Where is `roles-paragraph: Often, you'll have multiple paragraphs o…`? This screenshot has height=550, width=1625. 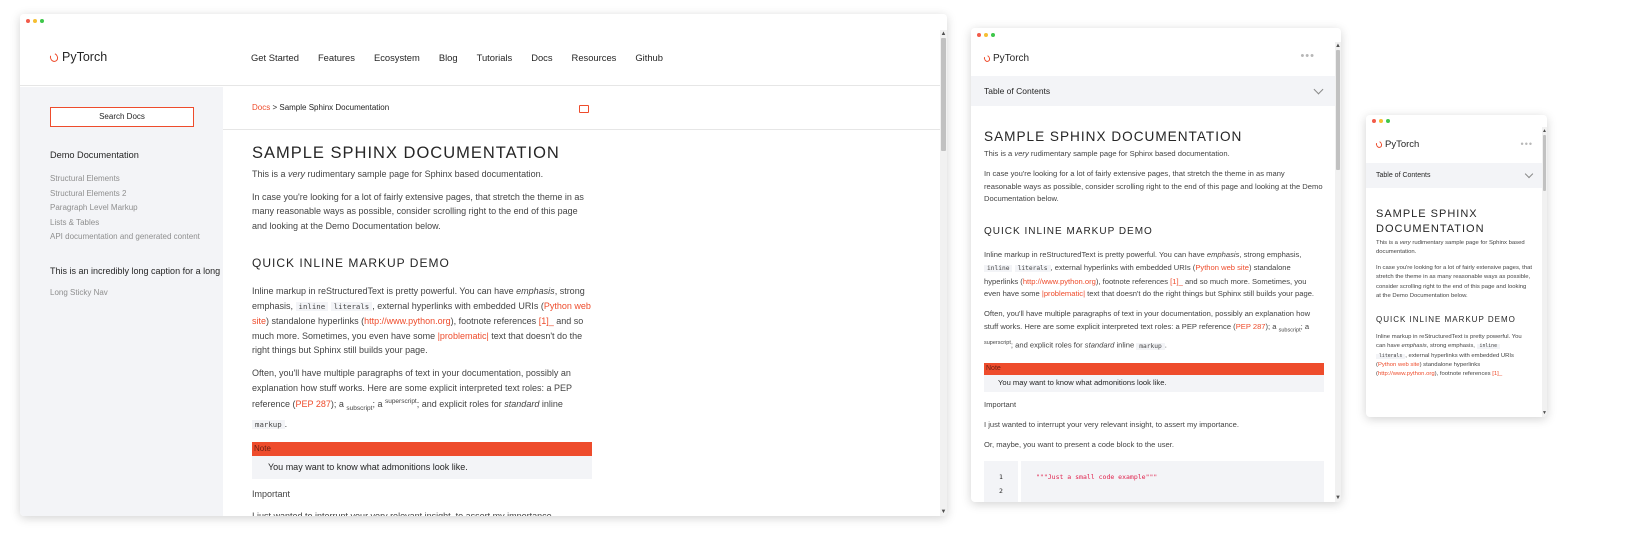 roles-paragraph: Often, you'll have multiple paragraphs o… is located at coordinates (412, 398).